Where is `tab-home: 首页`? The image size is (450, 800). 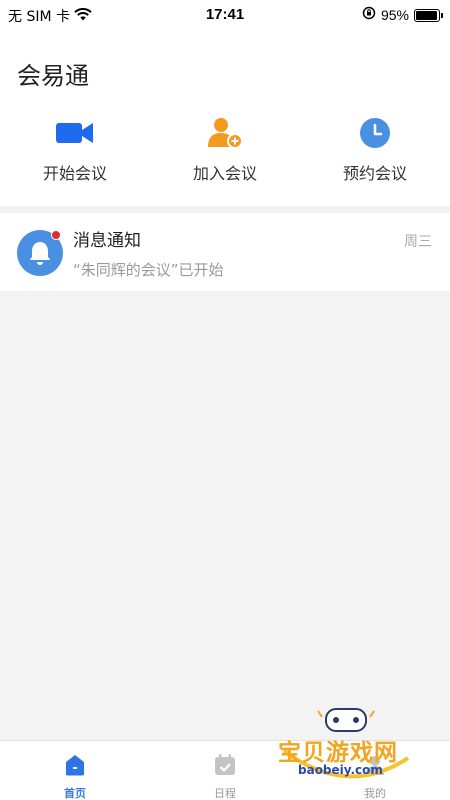 tab-home: 首页 is located at coordinates (75, 770).